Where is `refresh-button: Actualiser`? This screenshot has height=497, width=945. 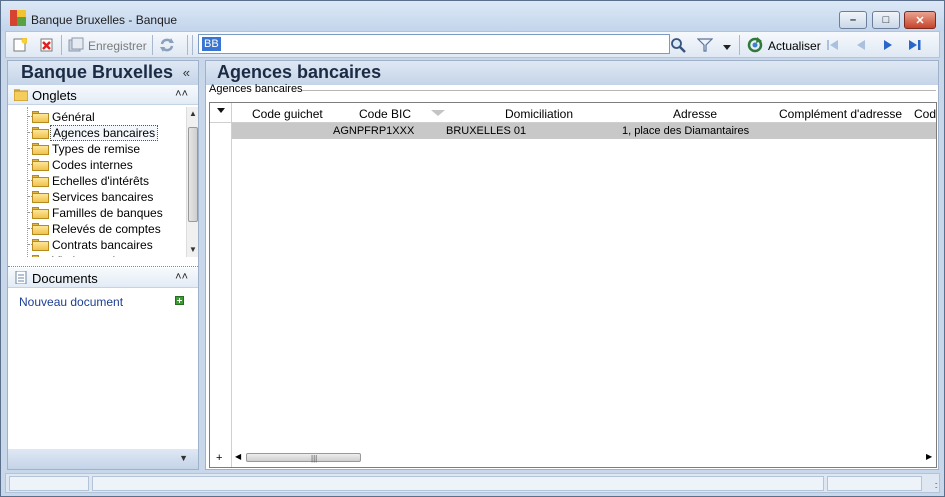 refresh-button: Actualiser is located at coordinates (794, 46).